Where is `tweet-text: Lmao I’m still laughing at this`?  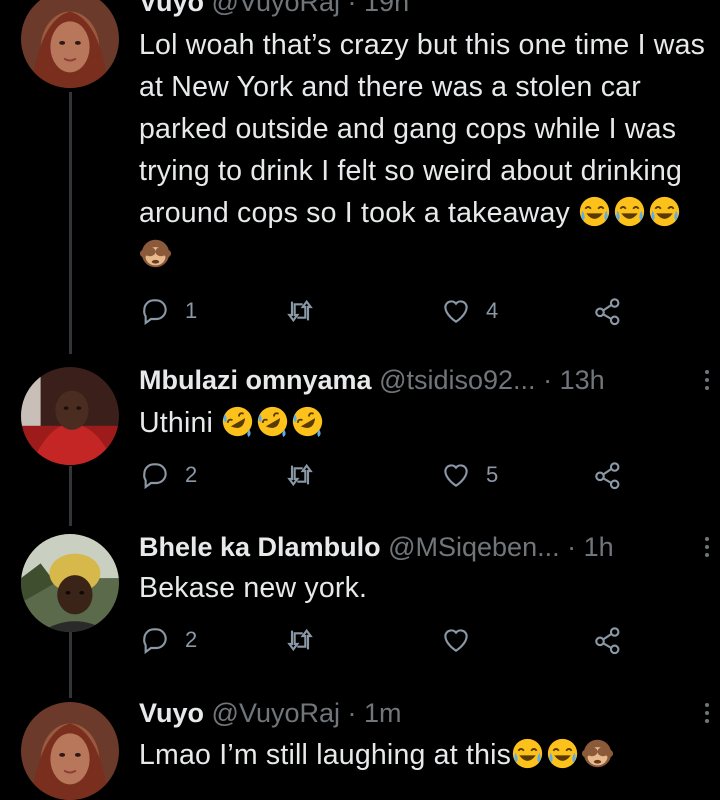
tweet-text: Lmao I’m still laughing at this is located at coordinates (422, 755).